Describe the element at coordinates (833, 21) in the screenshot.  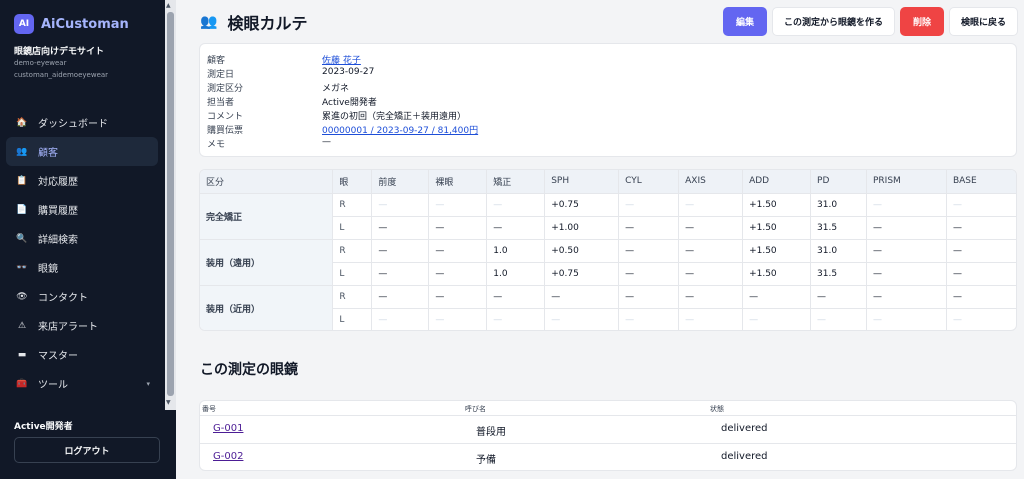
I see `create-glasses-button: この測定から眼鏡を作る` at that location.